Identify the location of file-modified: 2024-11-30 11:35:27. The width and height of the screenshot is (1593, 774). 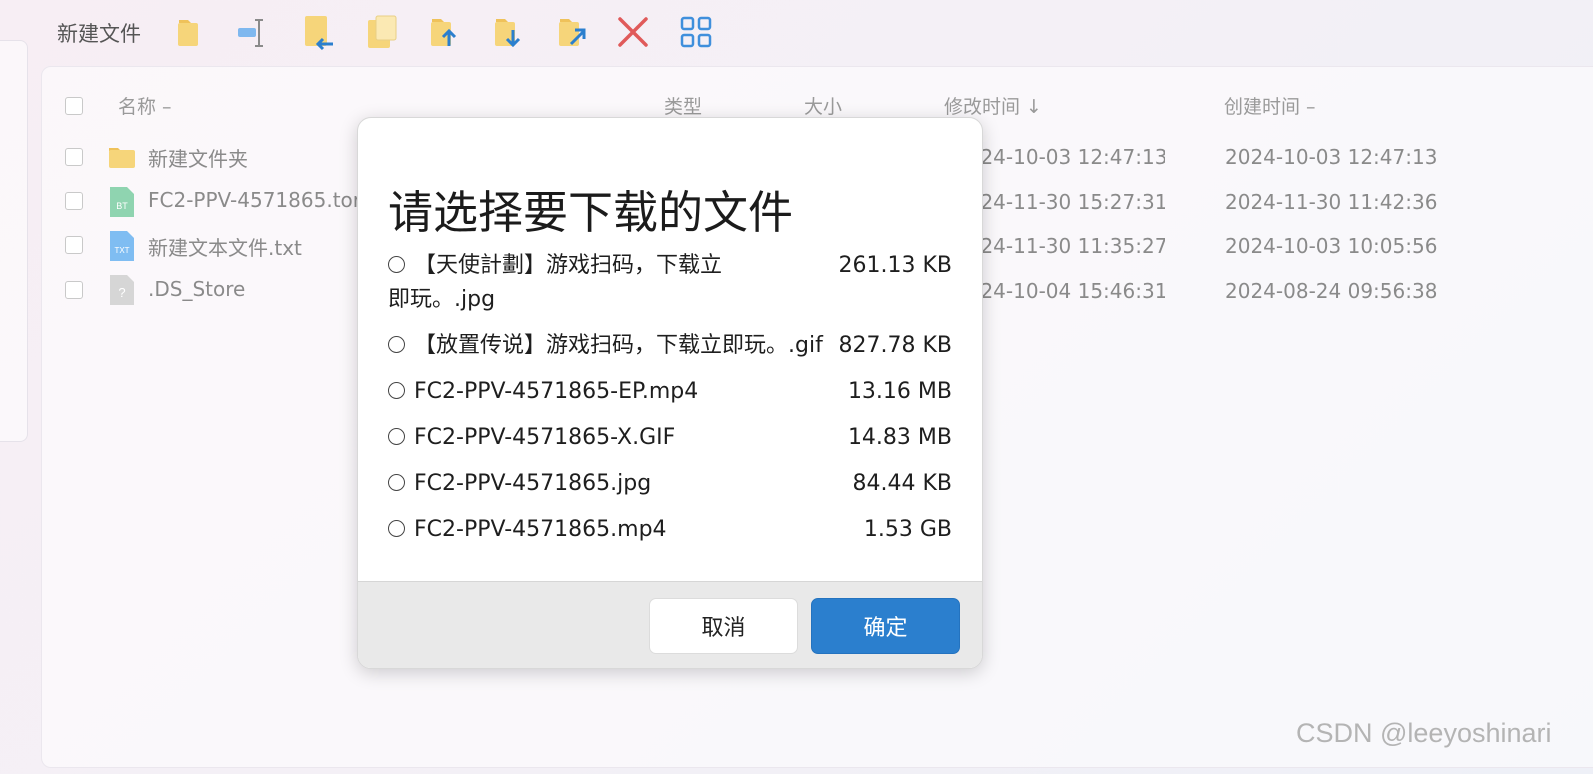
(1060, 246).